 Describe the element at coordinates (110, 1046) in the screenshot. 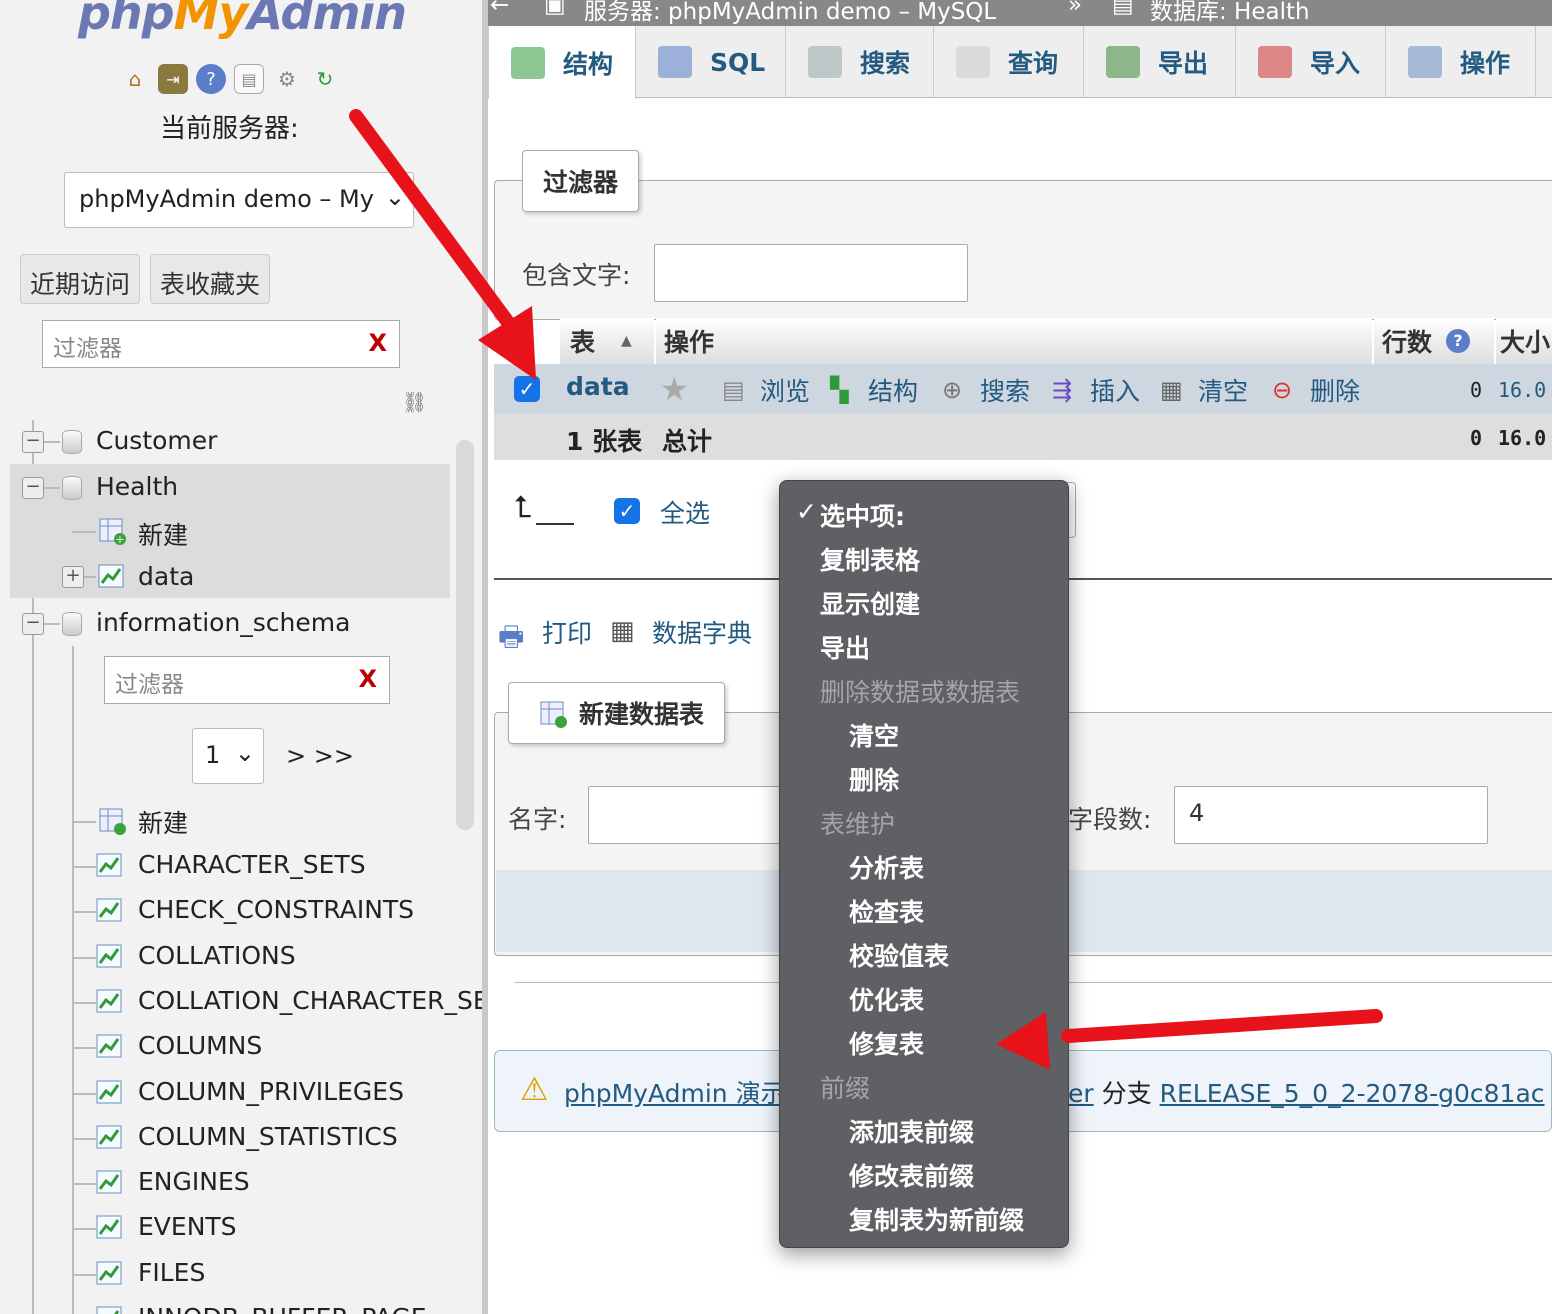

I see `table-icon` at that location.